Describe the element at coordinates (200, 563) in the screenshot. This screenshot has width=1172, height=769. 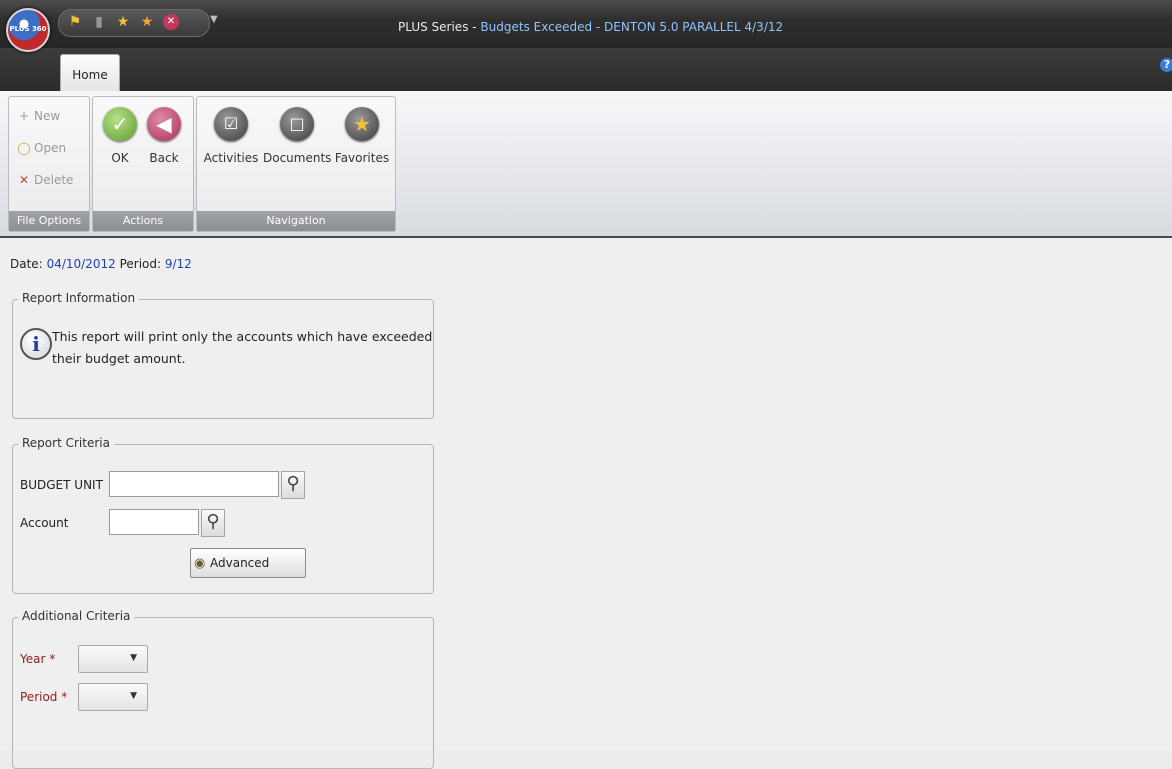
I see `binoculars-icon: ◉` at that location.